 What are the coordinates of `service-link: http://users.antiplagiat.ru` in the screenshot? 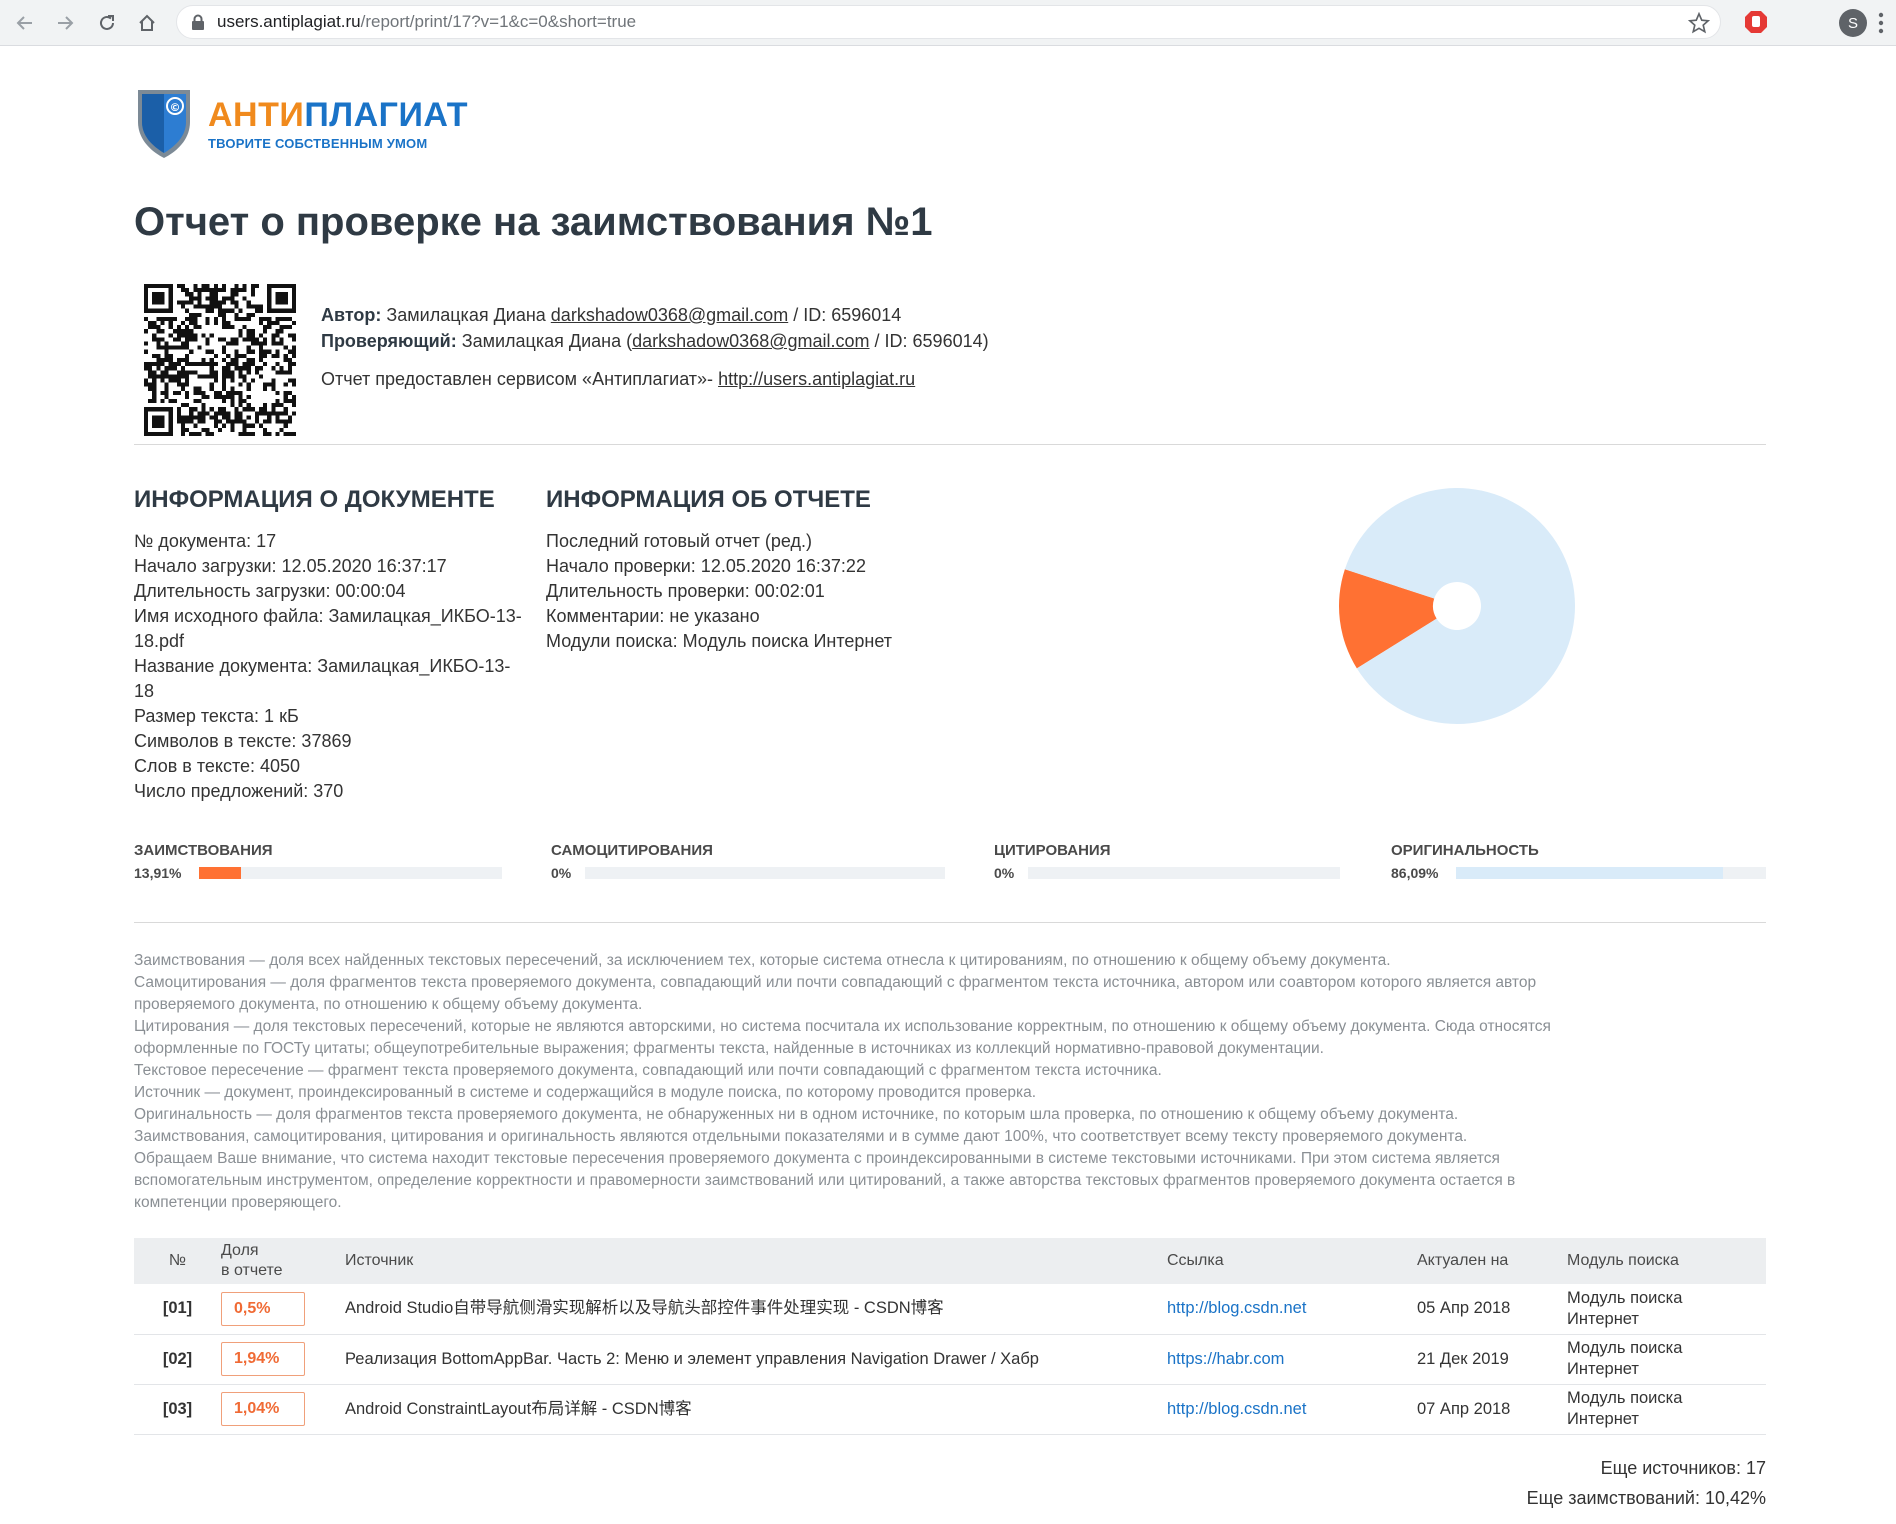 It's located at (816, 379).